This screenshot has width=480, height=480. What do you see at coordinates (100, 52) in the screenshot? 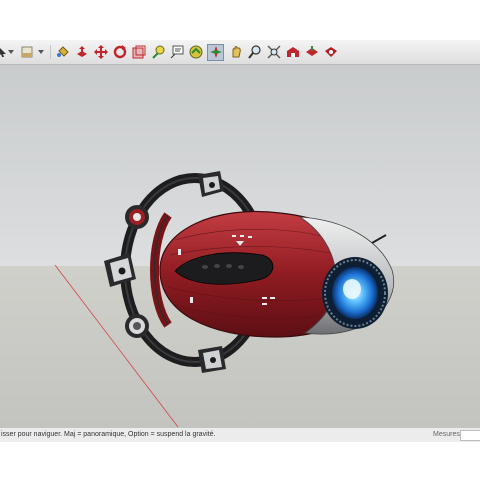
I see `move-icon` at bounding box center [100, 52].